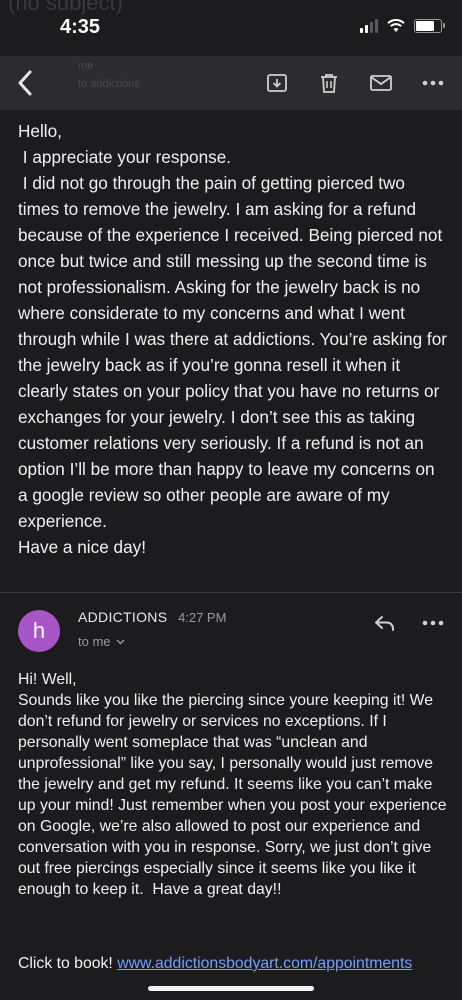 This screenshot has width=462, height=1000. I want to click on mark-unread-button, so click(381, 83).